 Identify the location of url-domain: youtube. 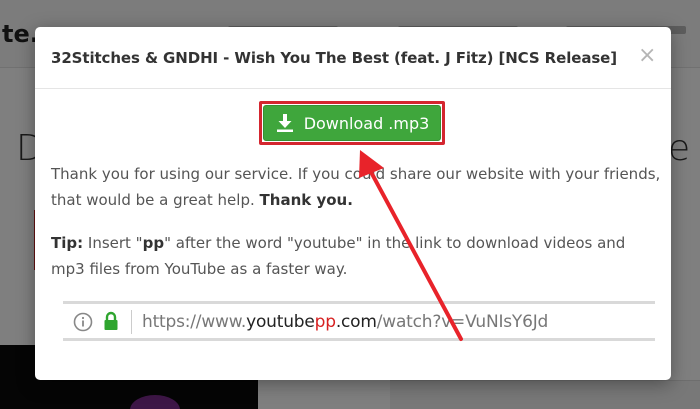
(280, 322).